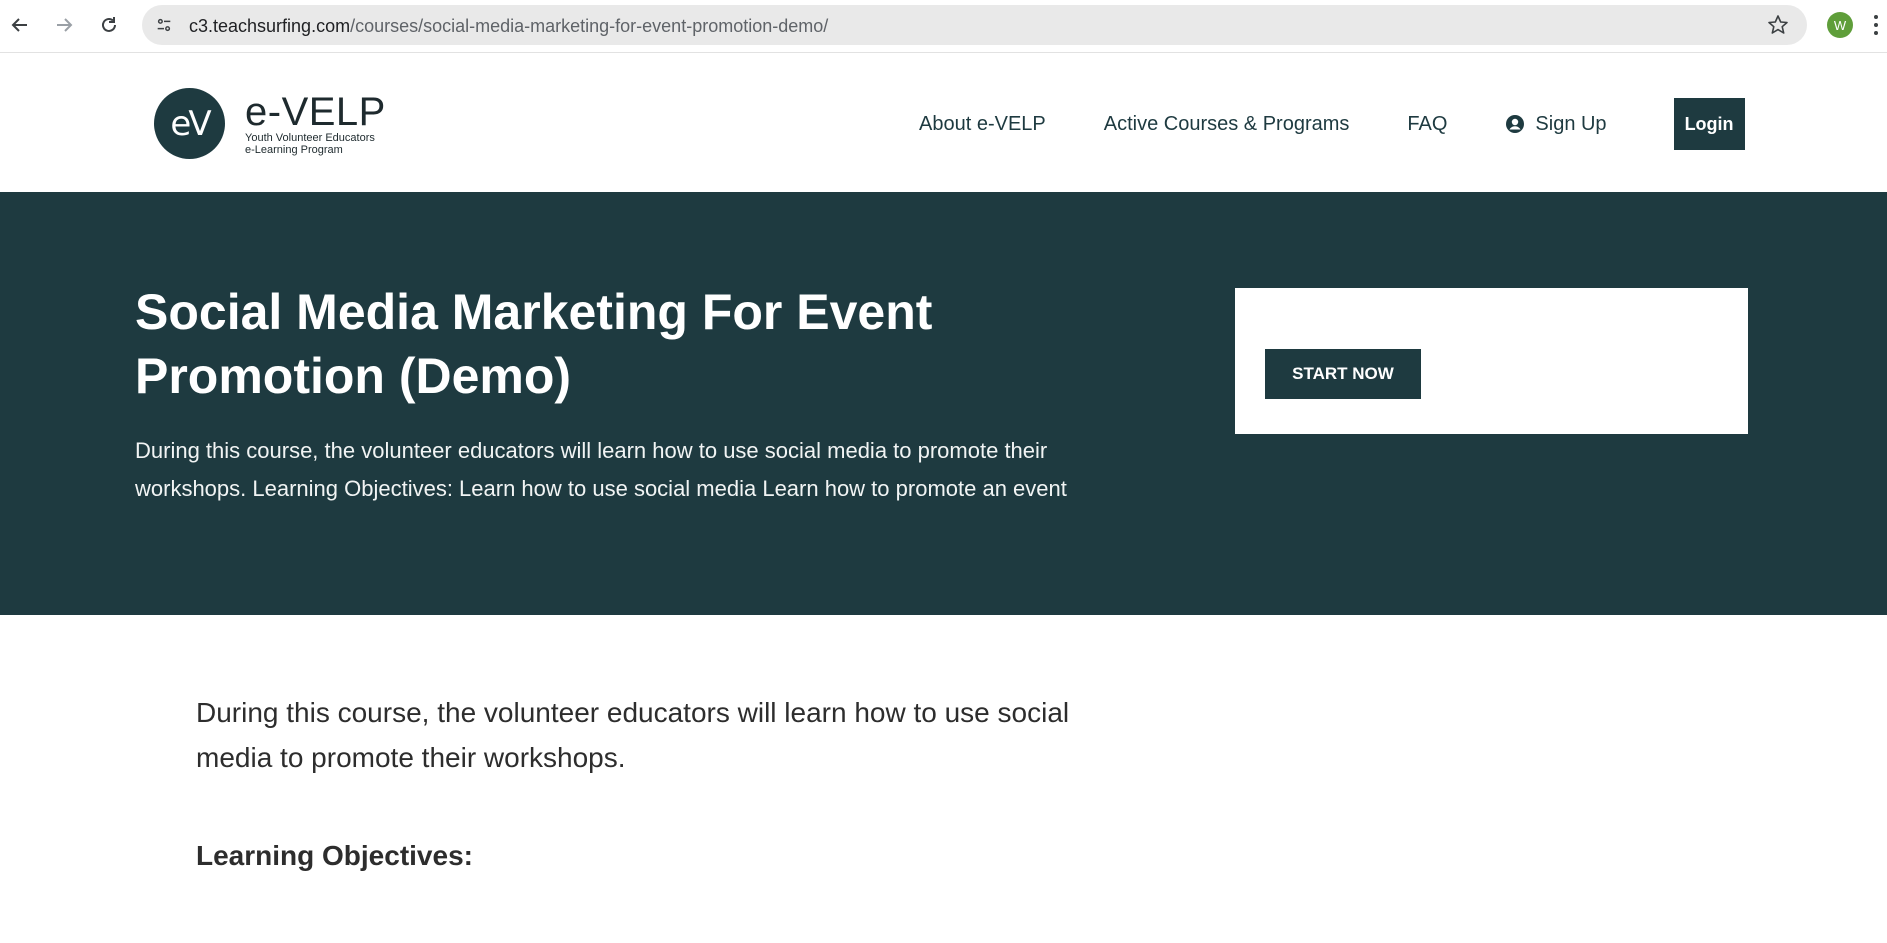 The width and height of the screenshot is (1887, 943). I want to click on nav-about: About e-VELP, so click(982, 124).